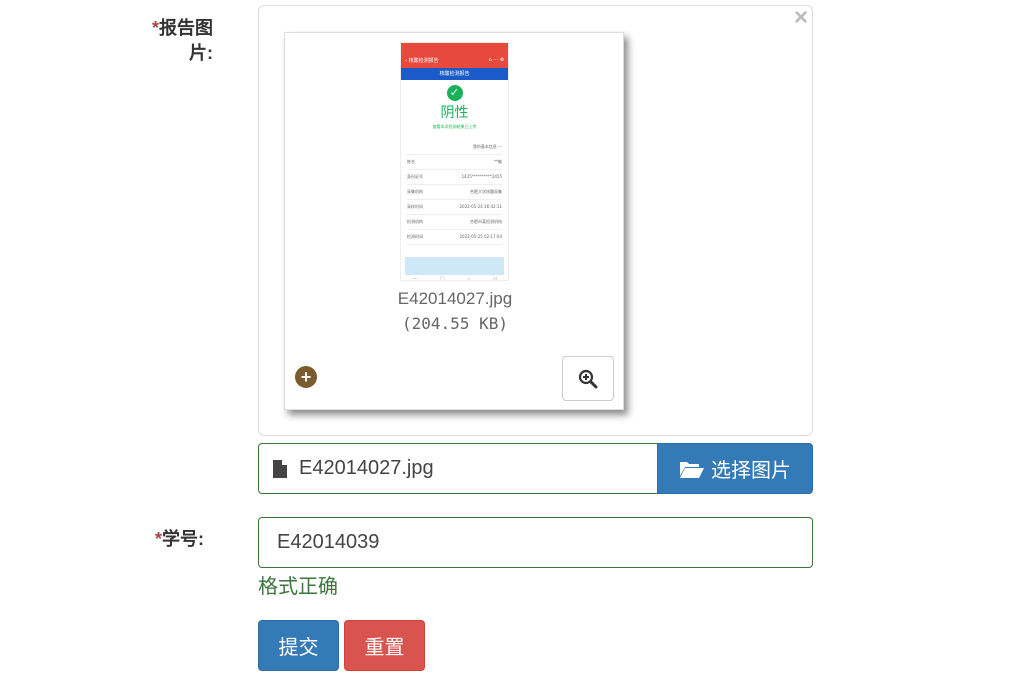  Describe the element at coordinates (415, 206) in the screenshot. I see `phone-info-key: 采样时间` at that location.